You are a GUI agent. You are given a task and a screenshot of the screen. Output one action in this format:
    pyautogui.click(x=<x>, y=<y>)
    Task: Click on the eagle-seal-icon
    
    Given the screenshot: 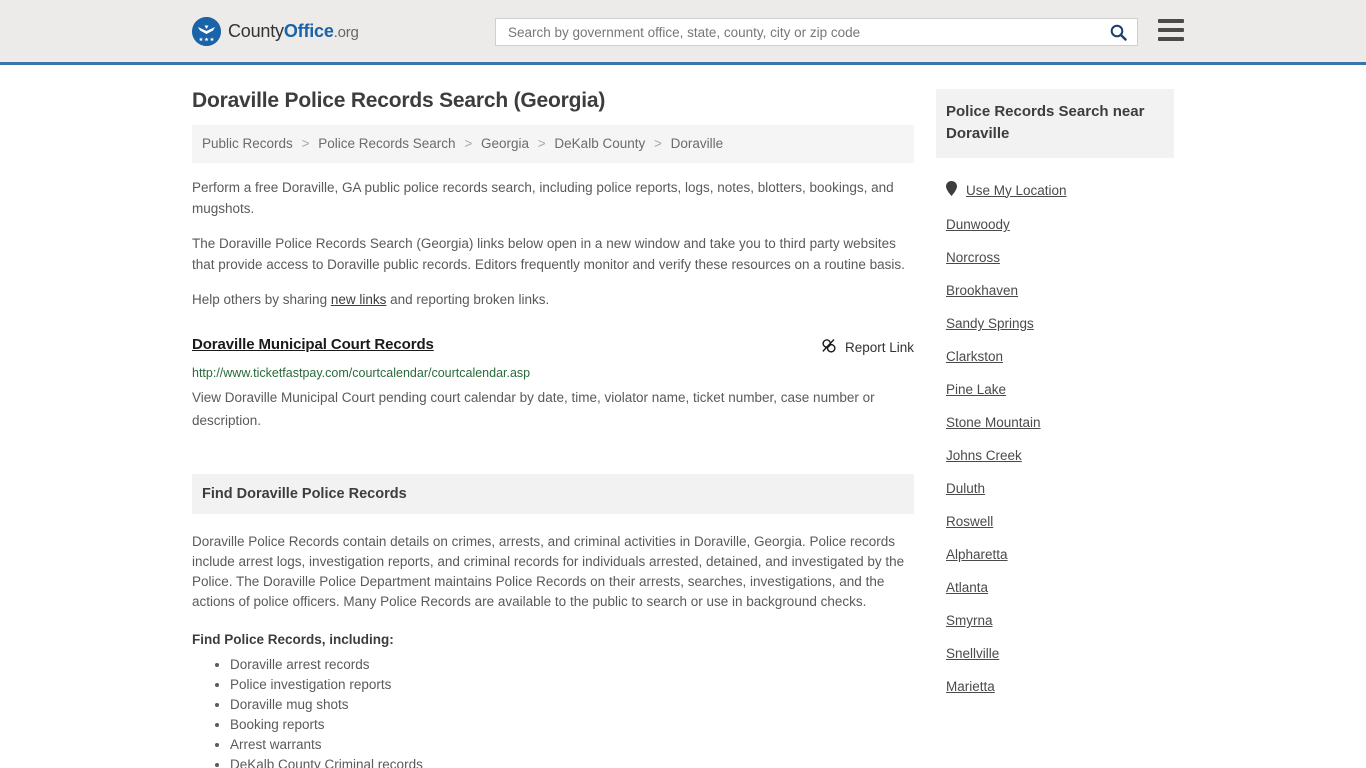 What is the action you would take?
    pyautogui.click(x=206, y=31)
    